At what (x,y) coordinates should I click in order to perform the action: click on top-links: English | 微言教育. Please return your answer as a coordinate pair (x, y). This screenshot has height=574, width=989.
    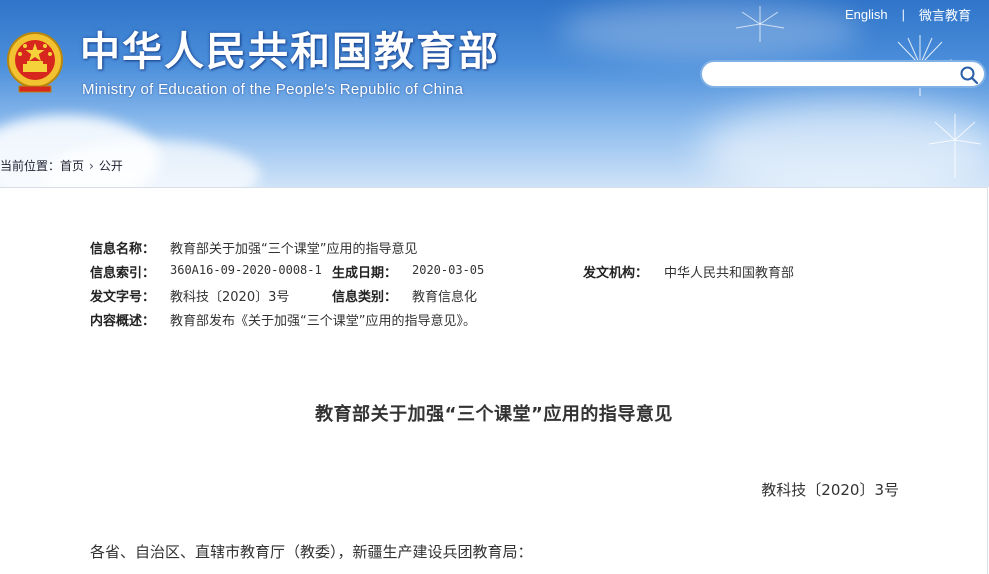
    Looking at the image, I should click on (908, 14).